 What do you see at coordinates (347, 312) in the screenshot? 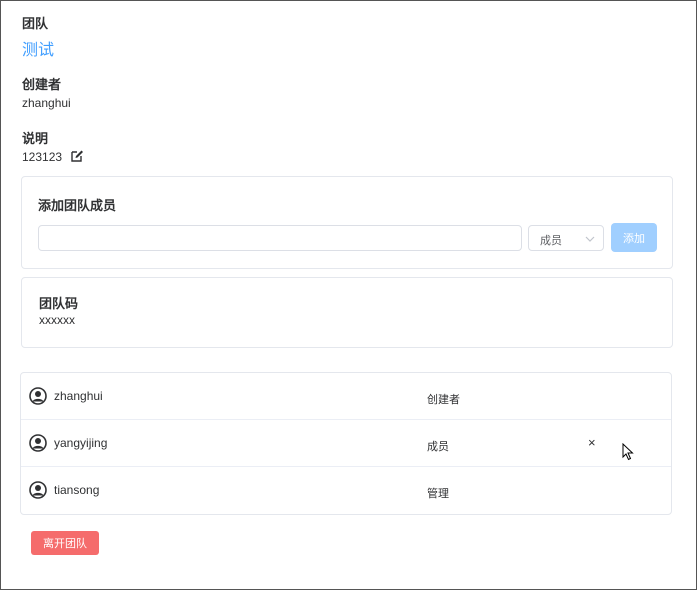
I see `team-code-card: 团队码 xxxxxx` at bounding box center [347, 312].